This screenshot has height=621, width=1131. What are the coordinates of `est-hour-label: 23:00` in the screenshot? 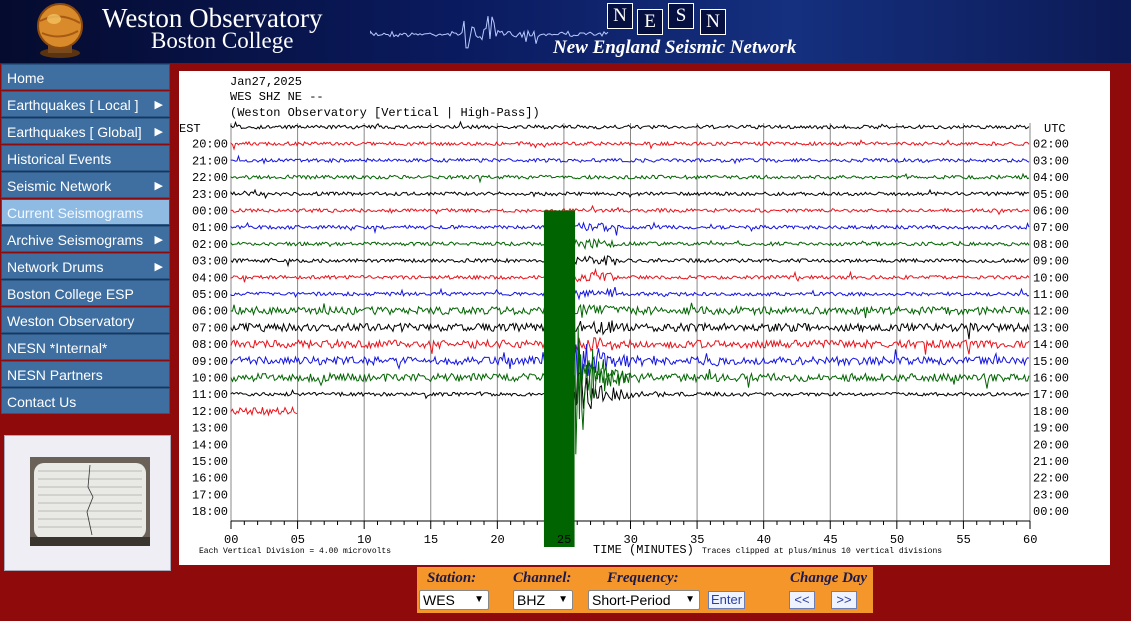 It's located at (210, 195).